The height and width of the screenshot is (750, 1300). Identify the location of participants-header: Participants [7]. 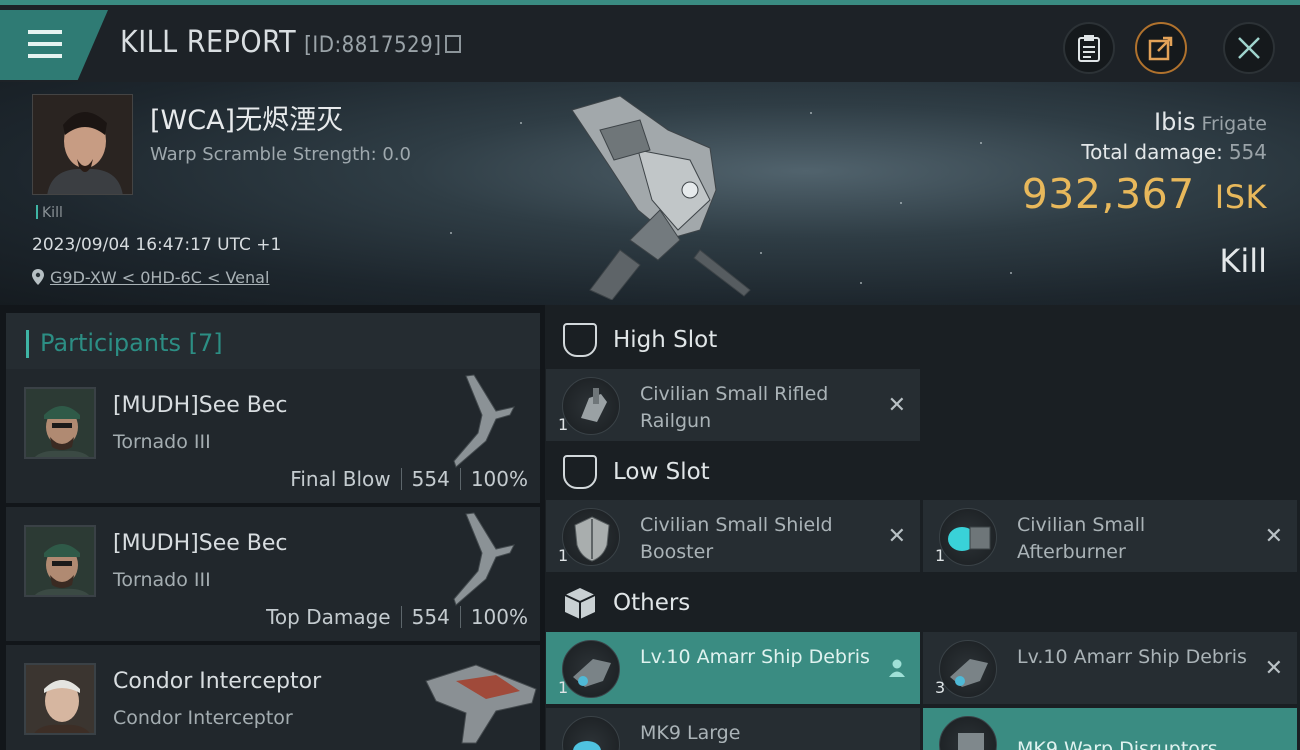
(273, 342).